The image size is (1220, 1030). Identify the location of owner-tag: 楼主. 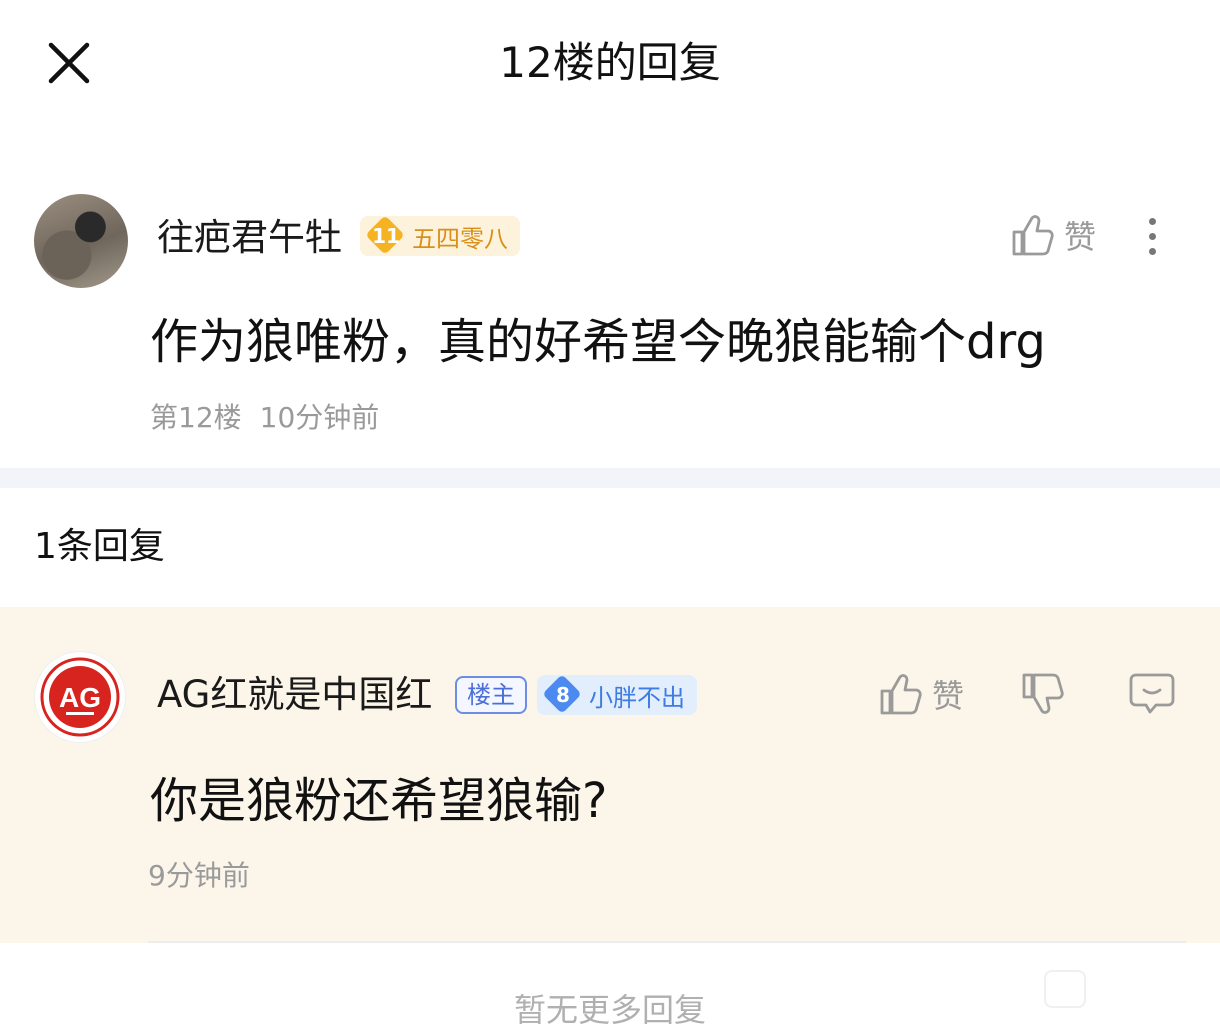
(491, 695).